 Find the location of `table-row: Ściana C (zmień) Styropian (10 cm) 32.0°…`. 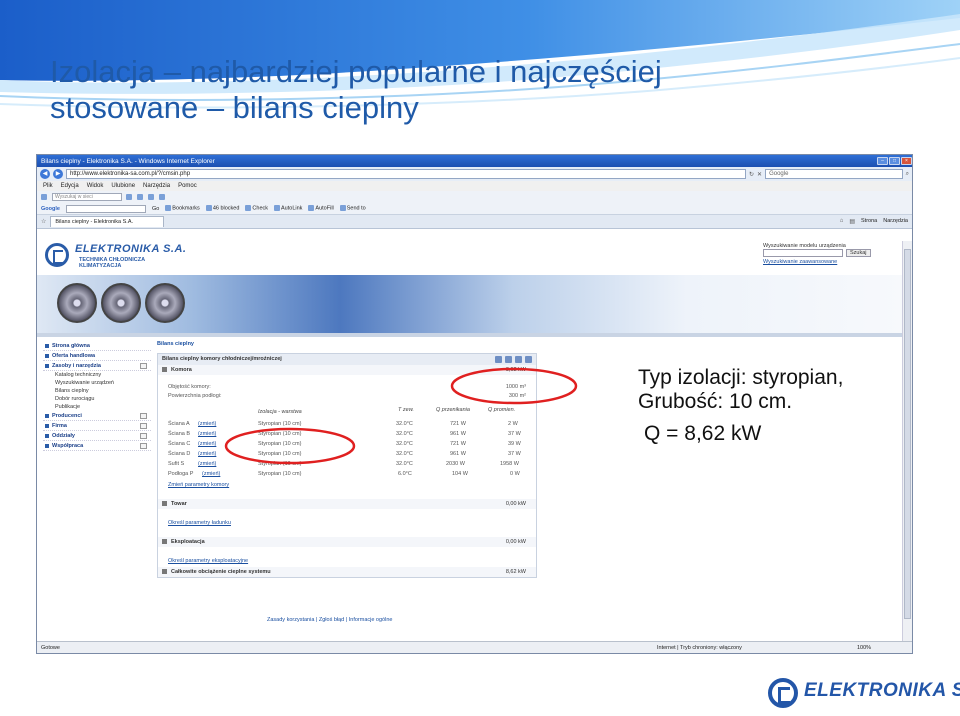

table-row: Ściana C (zmień) Styropian (10 cm) 32.0°… is located at coordinates (347, 444).